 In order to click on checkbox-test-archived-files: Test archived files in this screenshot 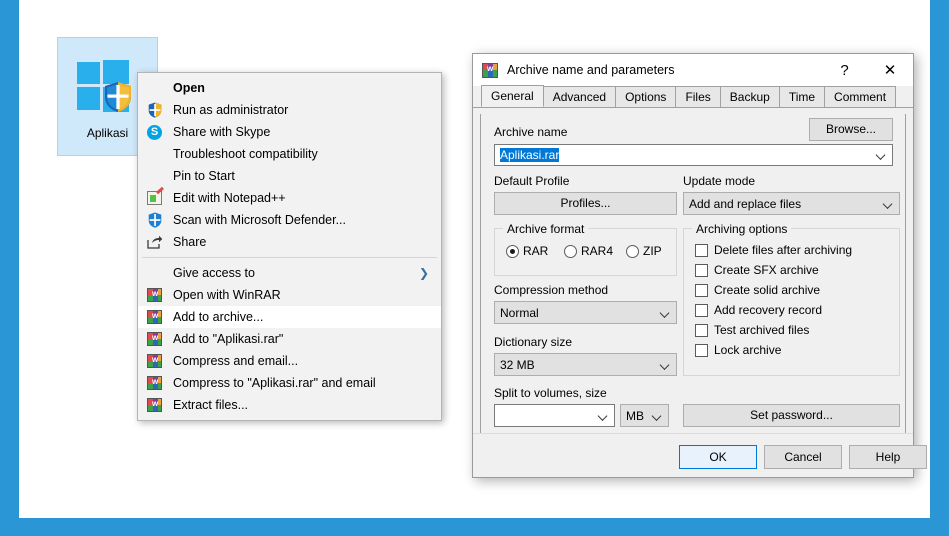, I will do `click(773, 330)`.